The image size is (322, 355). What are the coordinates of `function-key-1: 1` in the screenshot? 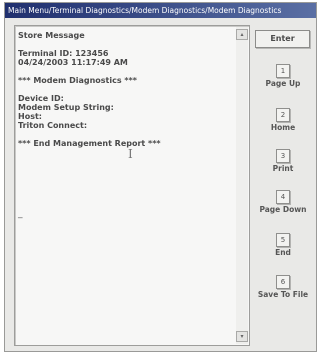 It's located at (283, 71).